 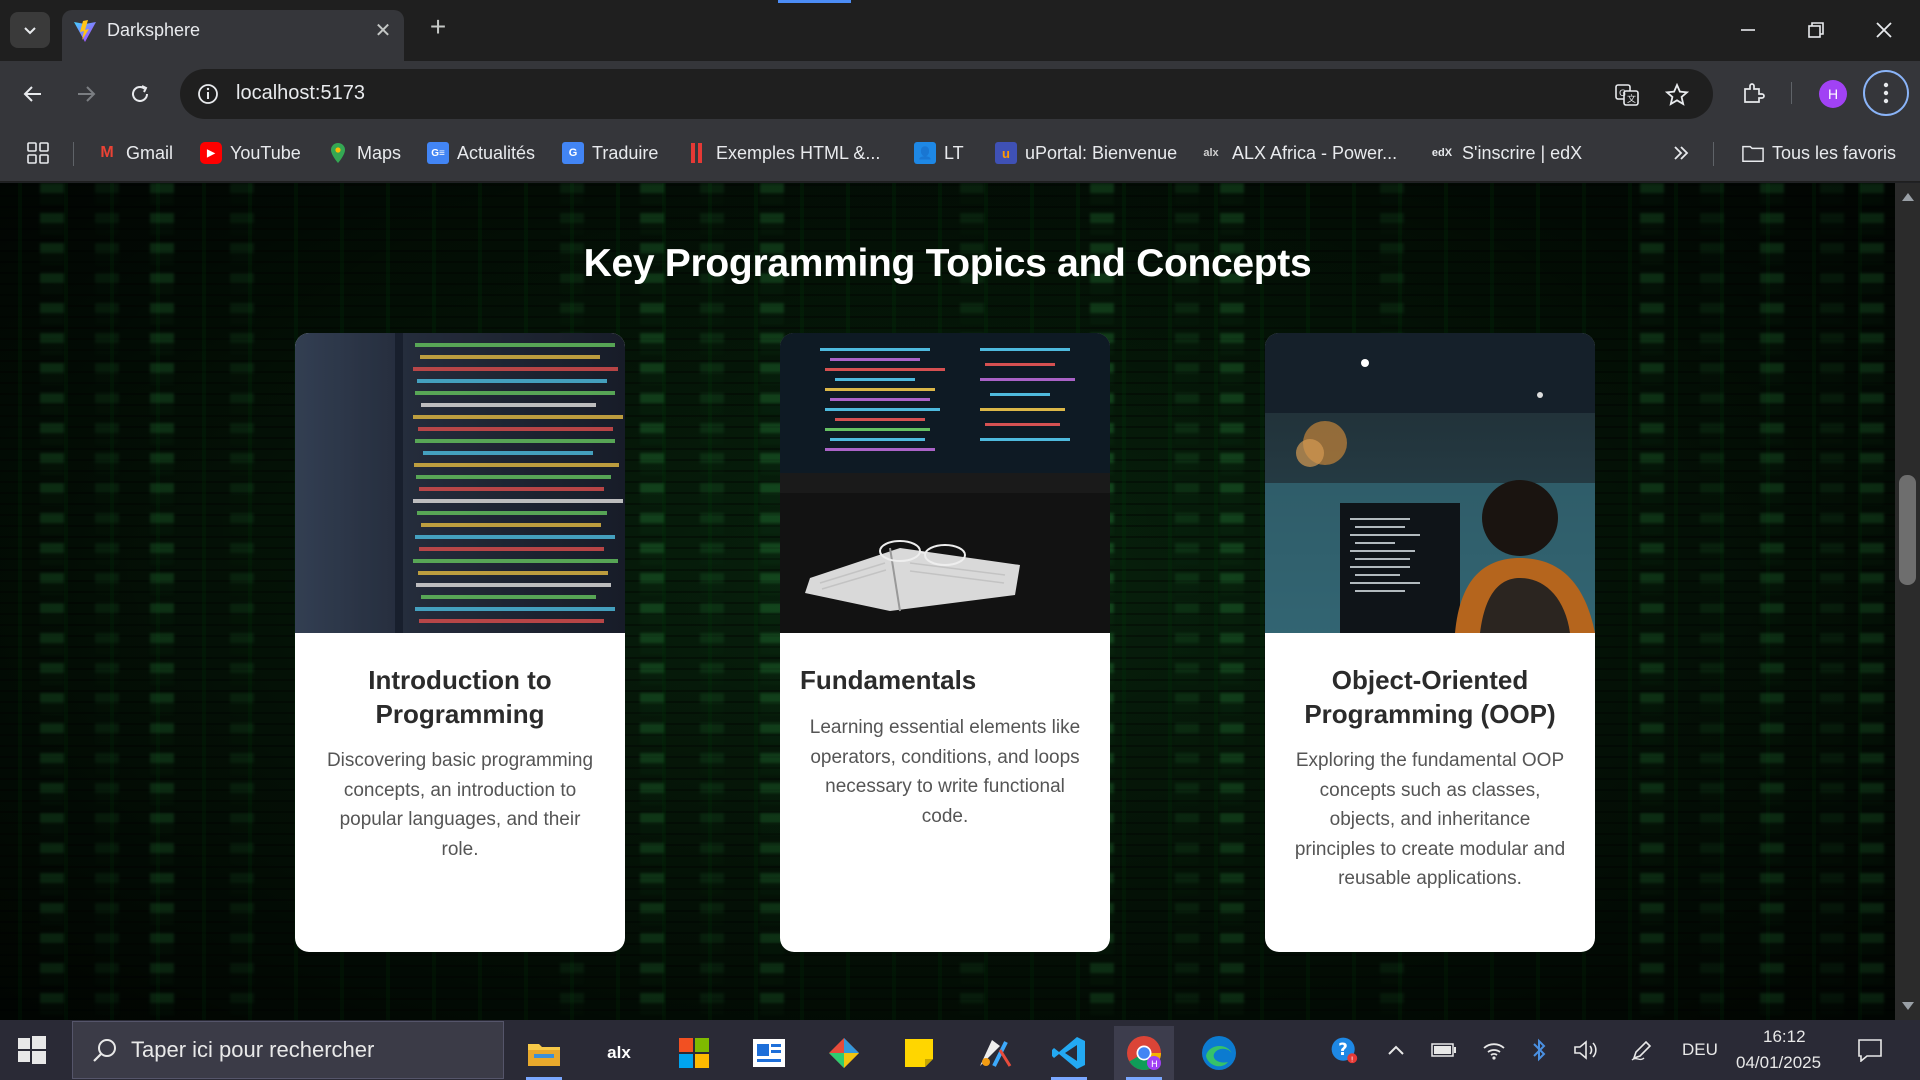 What do you see at coordinates (1791, 93) in the screenshot?
I see `toolbar-divider` at bounding box center [1791, 93].